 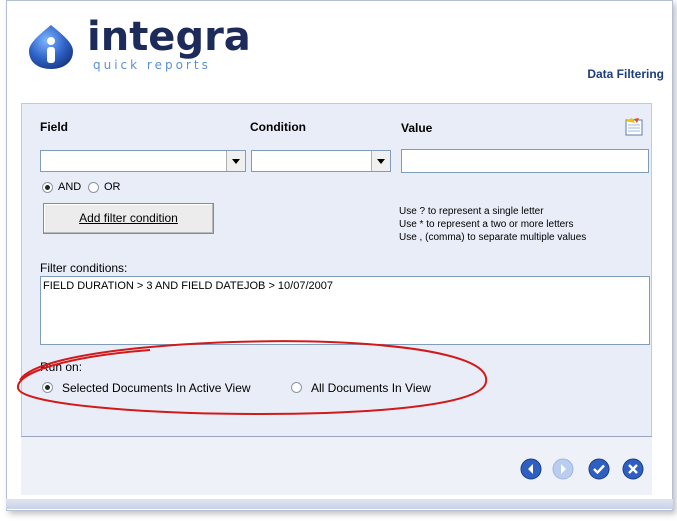 What do you see at coordinates (525, 161) in the screenshot?
I see `value-input` at bounding box center [525, 161].